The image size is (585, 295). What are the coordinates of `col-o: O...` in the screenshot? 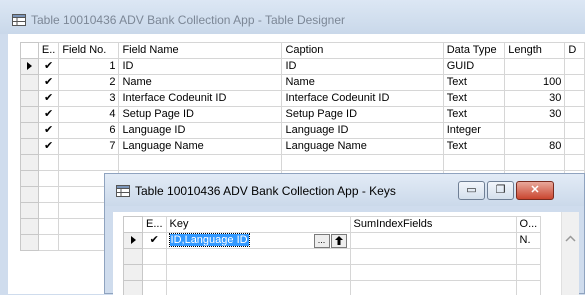 It's located at (528, 225).